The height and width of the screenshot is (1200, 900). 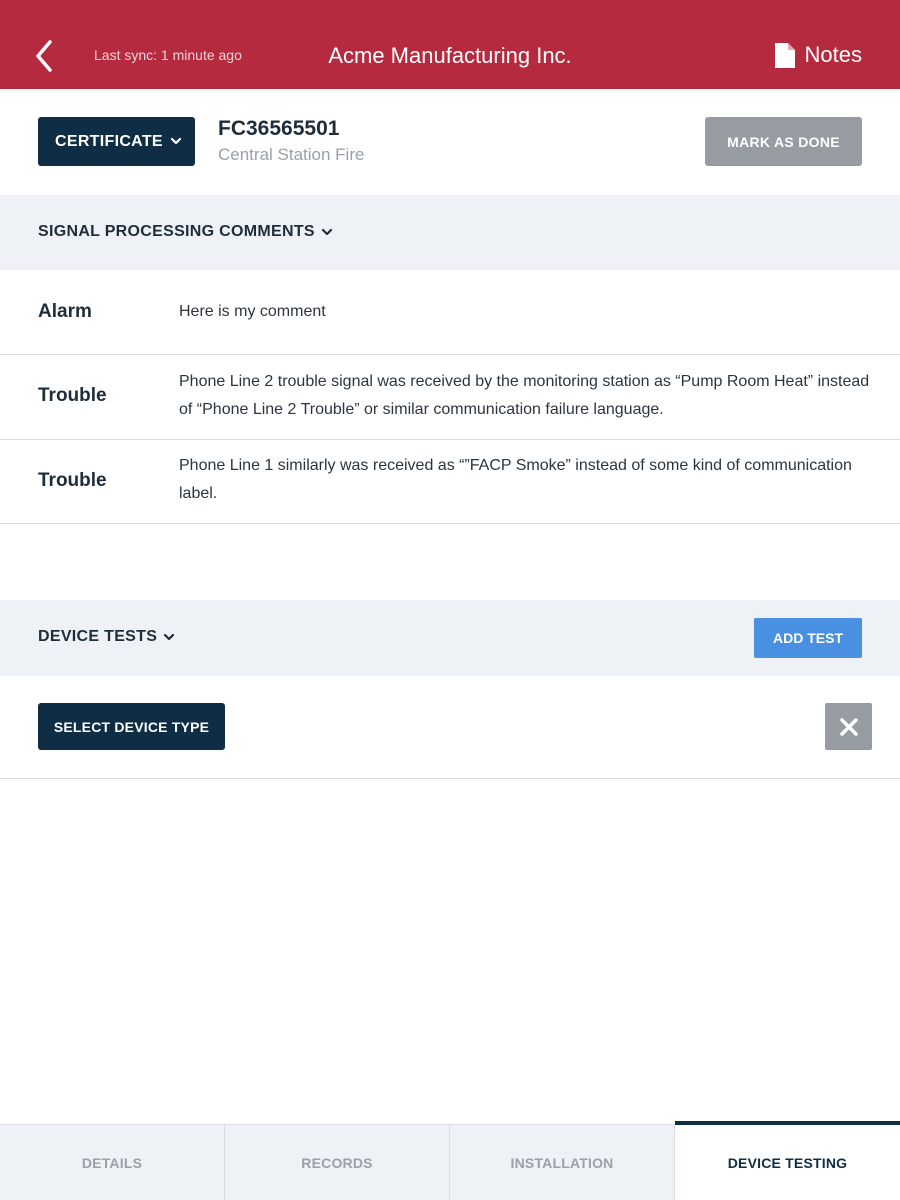 I want to click on back-button, so click(x=46, y=56).